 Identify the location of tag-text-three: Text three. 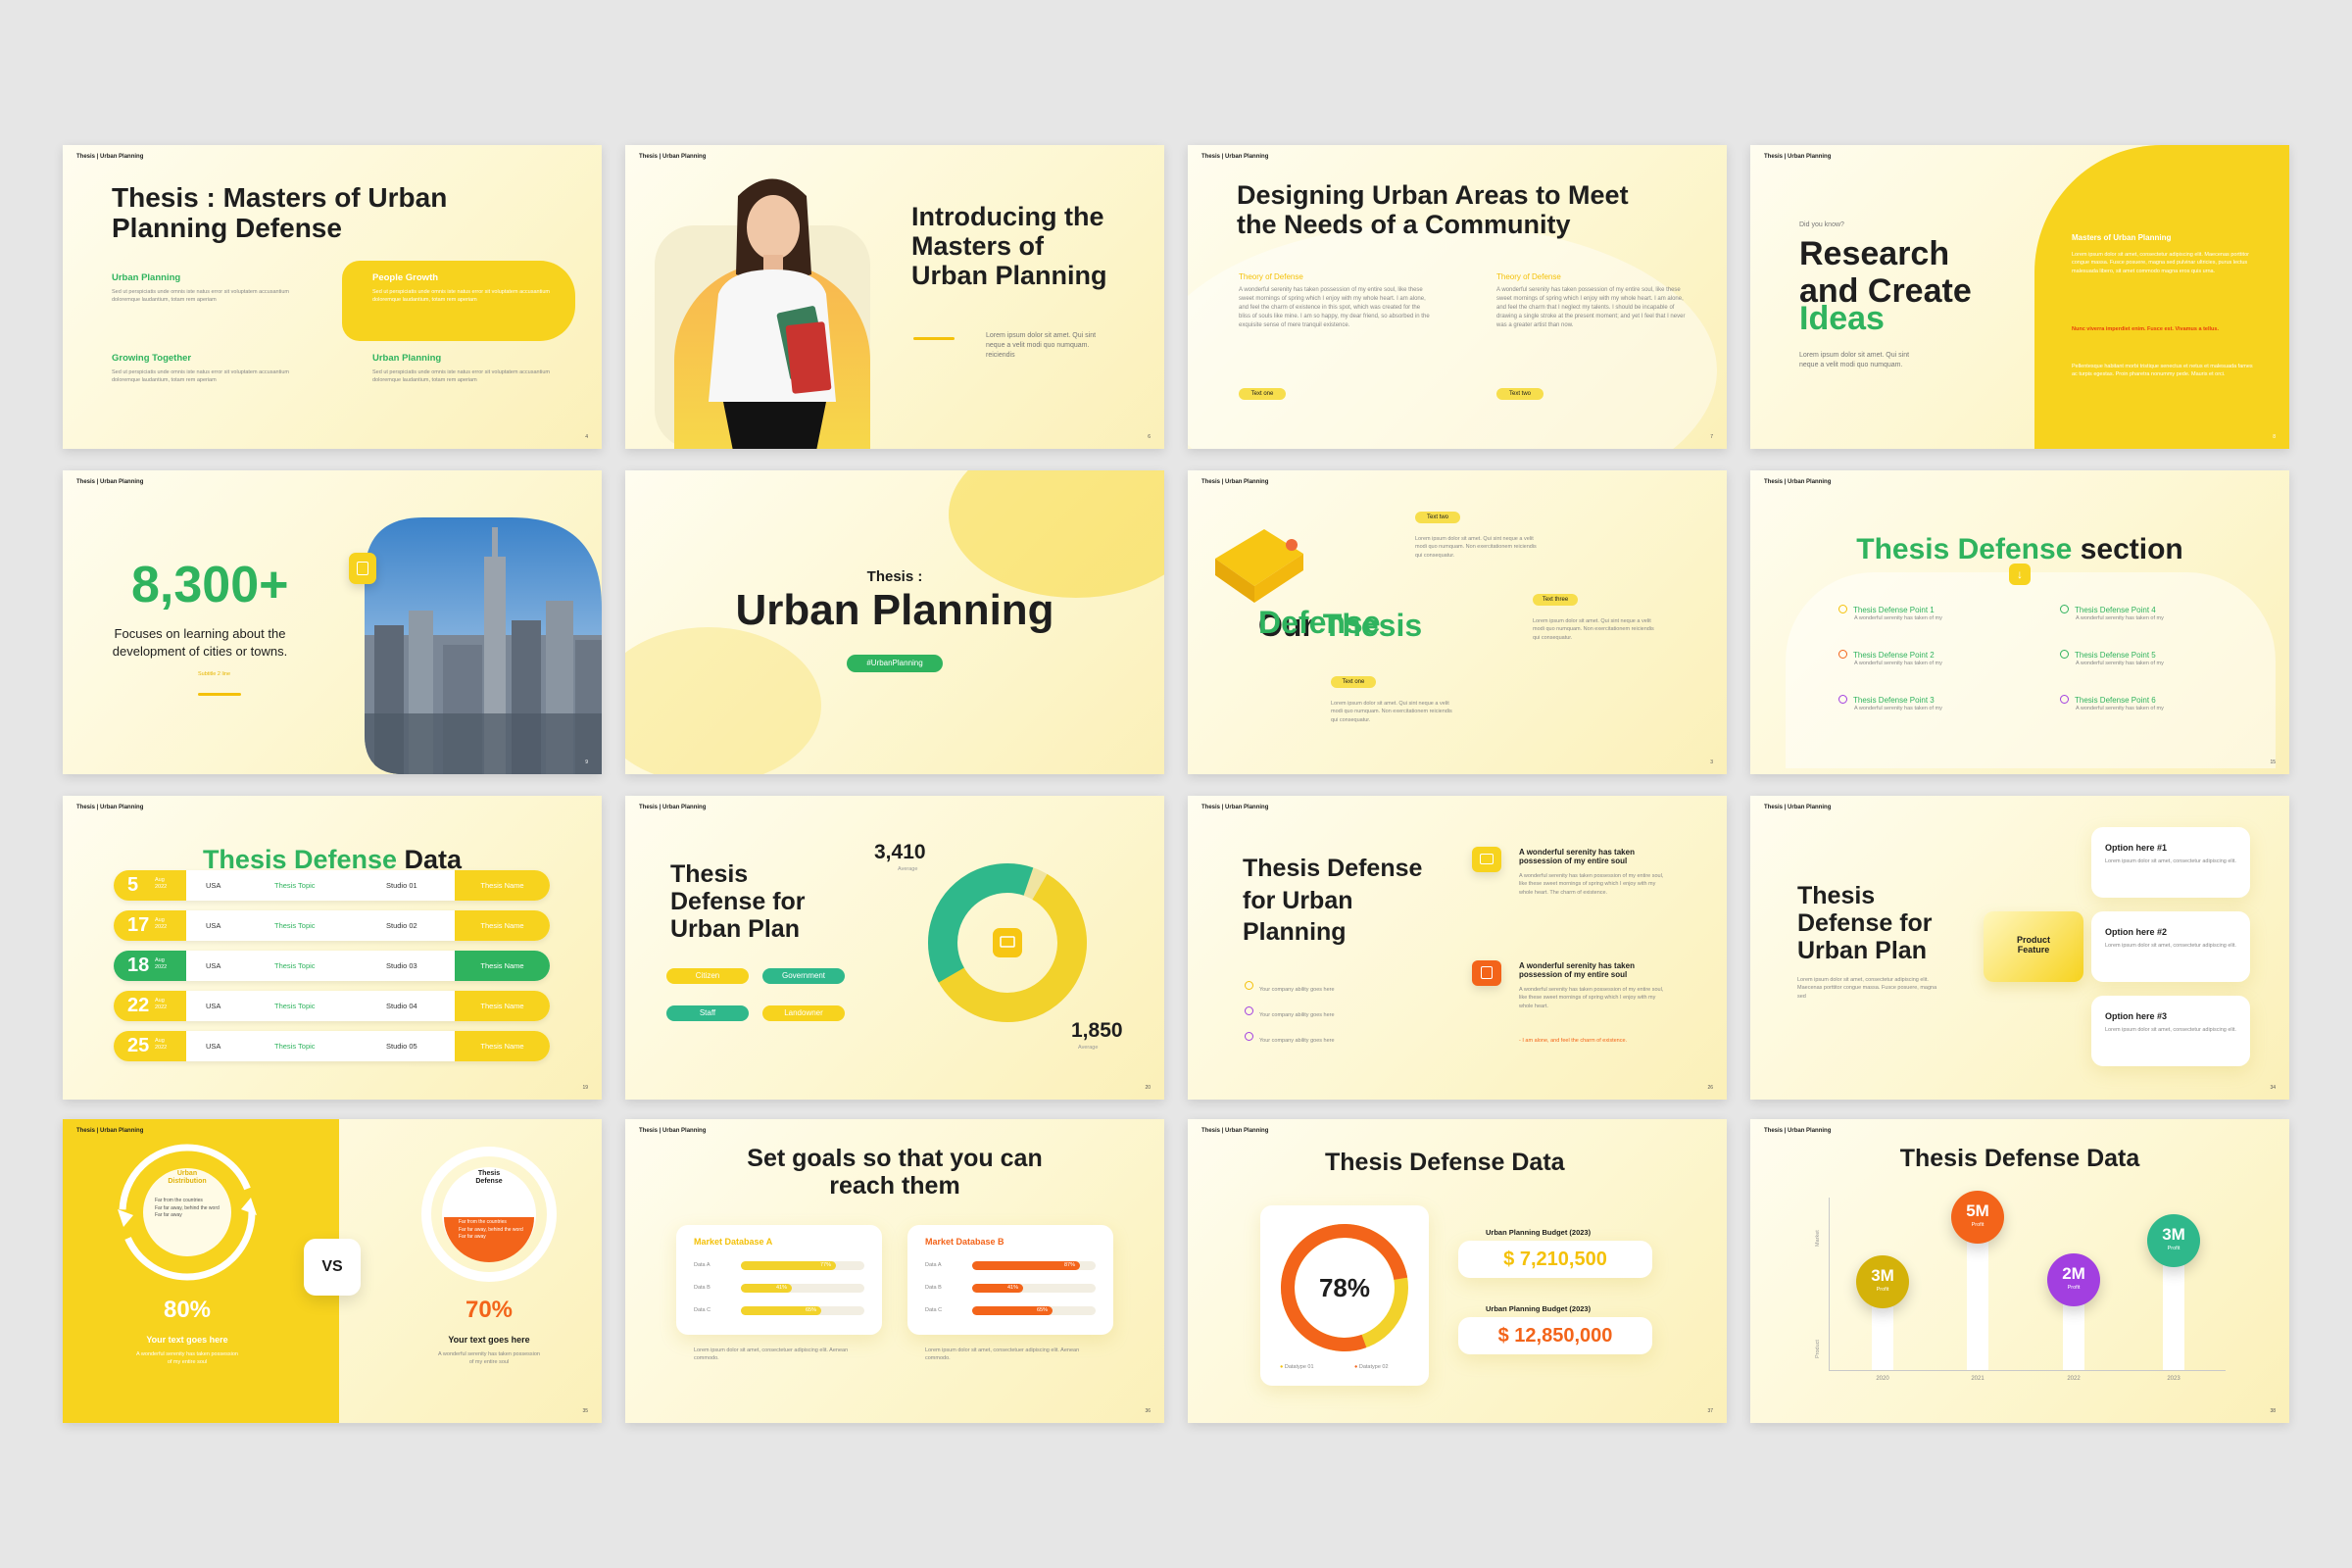
(1555, 600).